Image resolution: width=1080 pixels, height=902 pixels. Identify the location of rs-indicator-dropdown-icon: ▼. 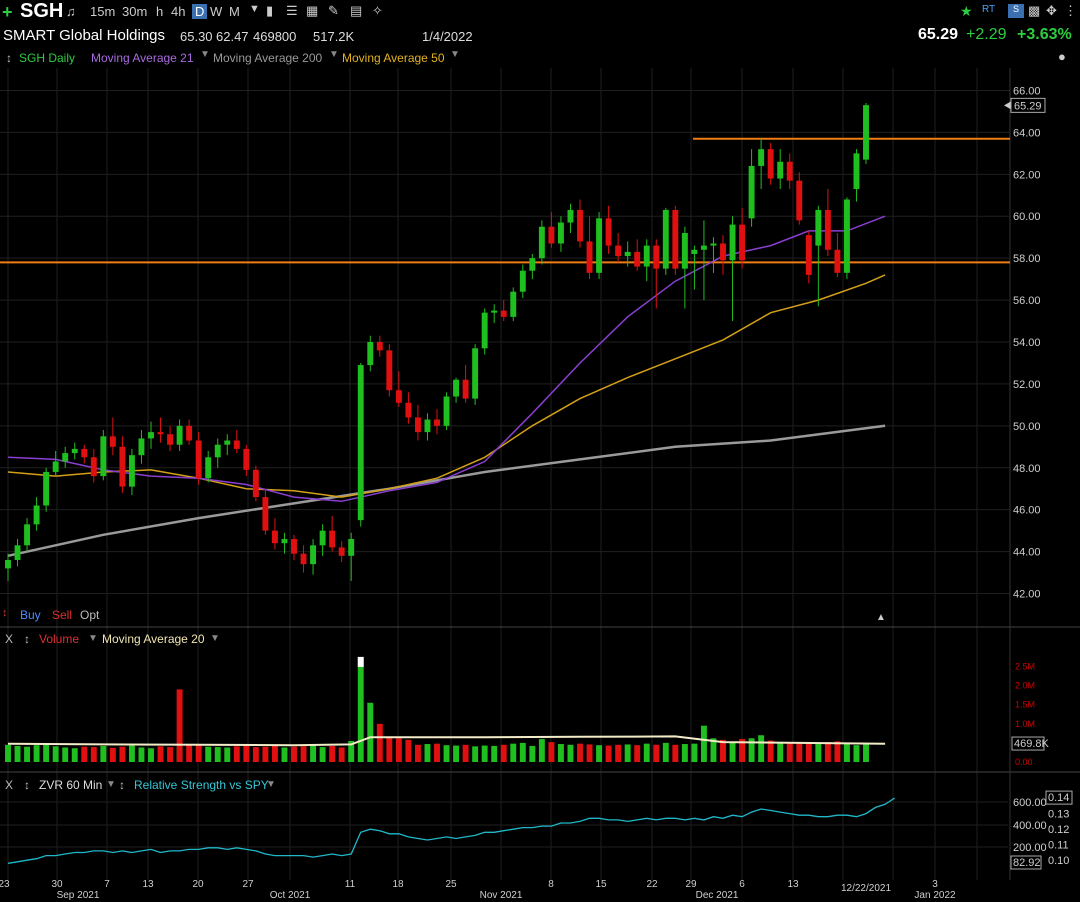
(271, 784).